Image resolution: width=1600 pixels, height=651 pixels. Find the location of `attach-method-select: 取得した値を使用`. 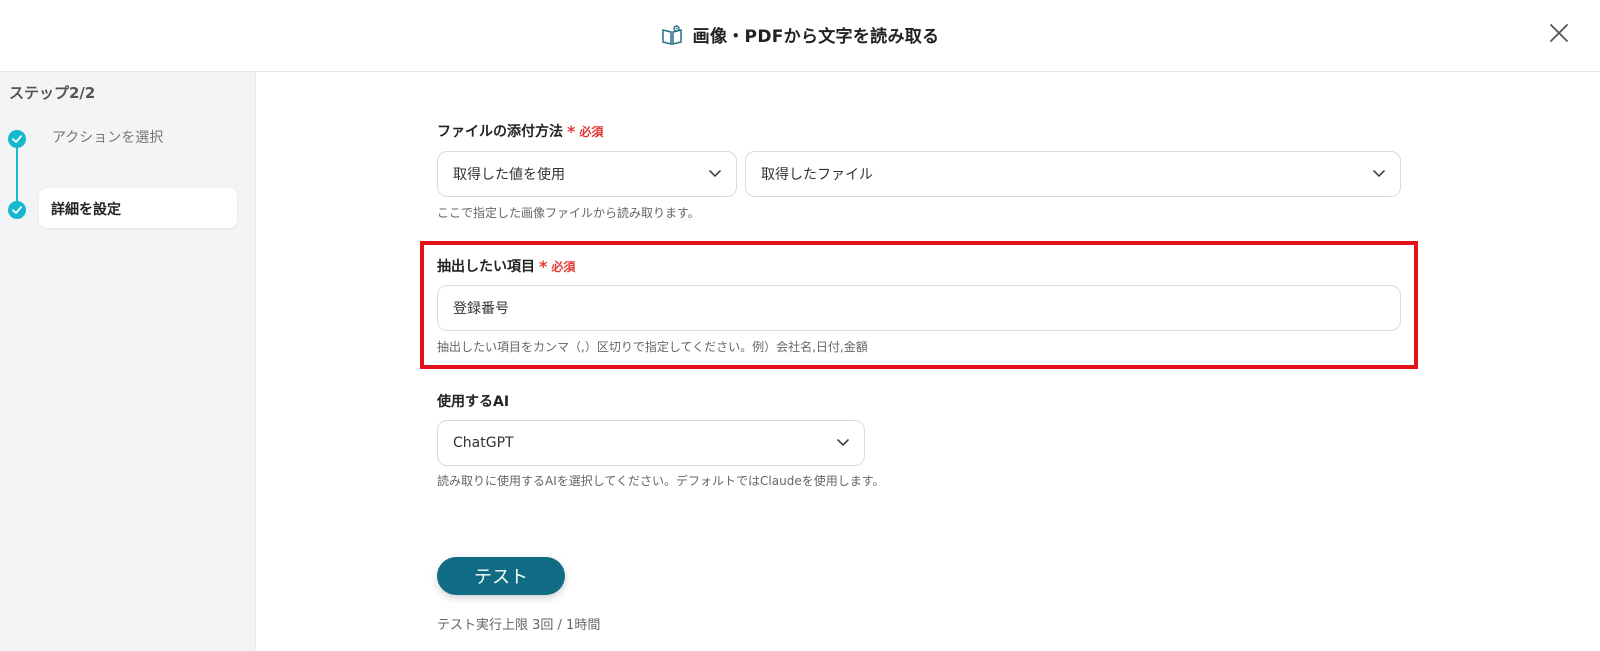

attach-method-select: 取得した値を使用 is located at coordinates (587, 174).